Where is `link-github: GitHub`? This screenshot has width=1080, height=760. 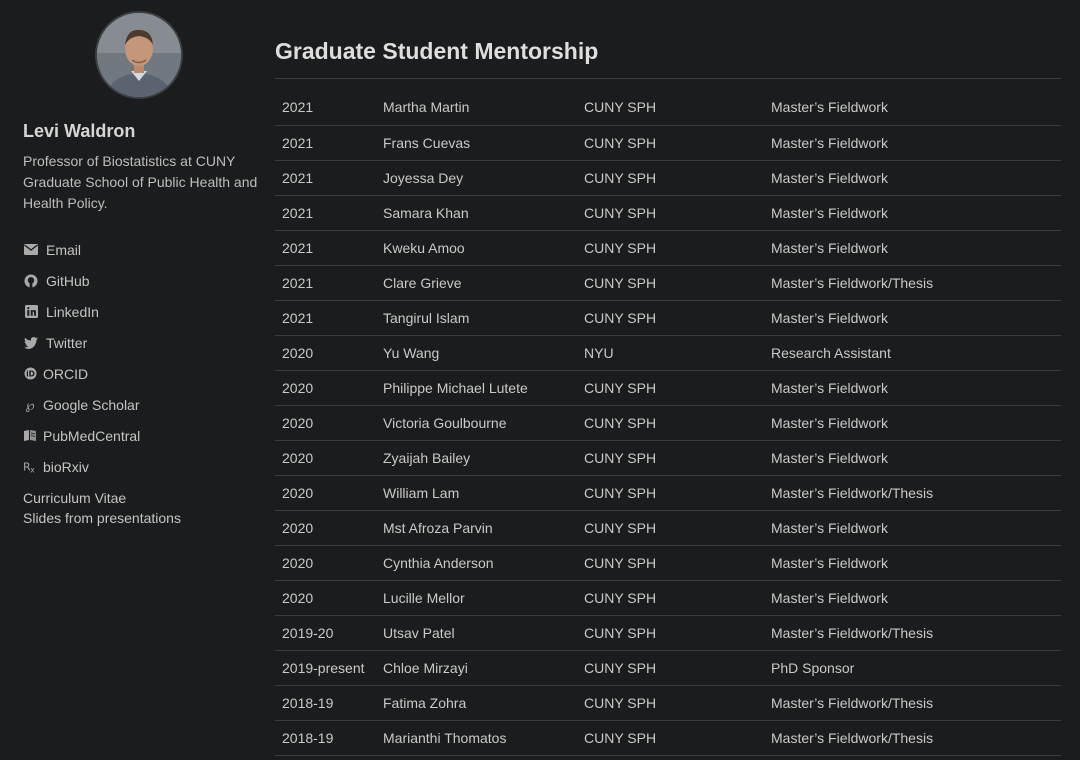
link-github: GitHub is located at coordinates (81, 280).